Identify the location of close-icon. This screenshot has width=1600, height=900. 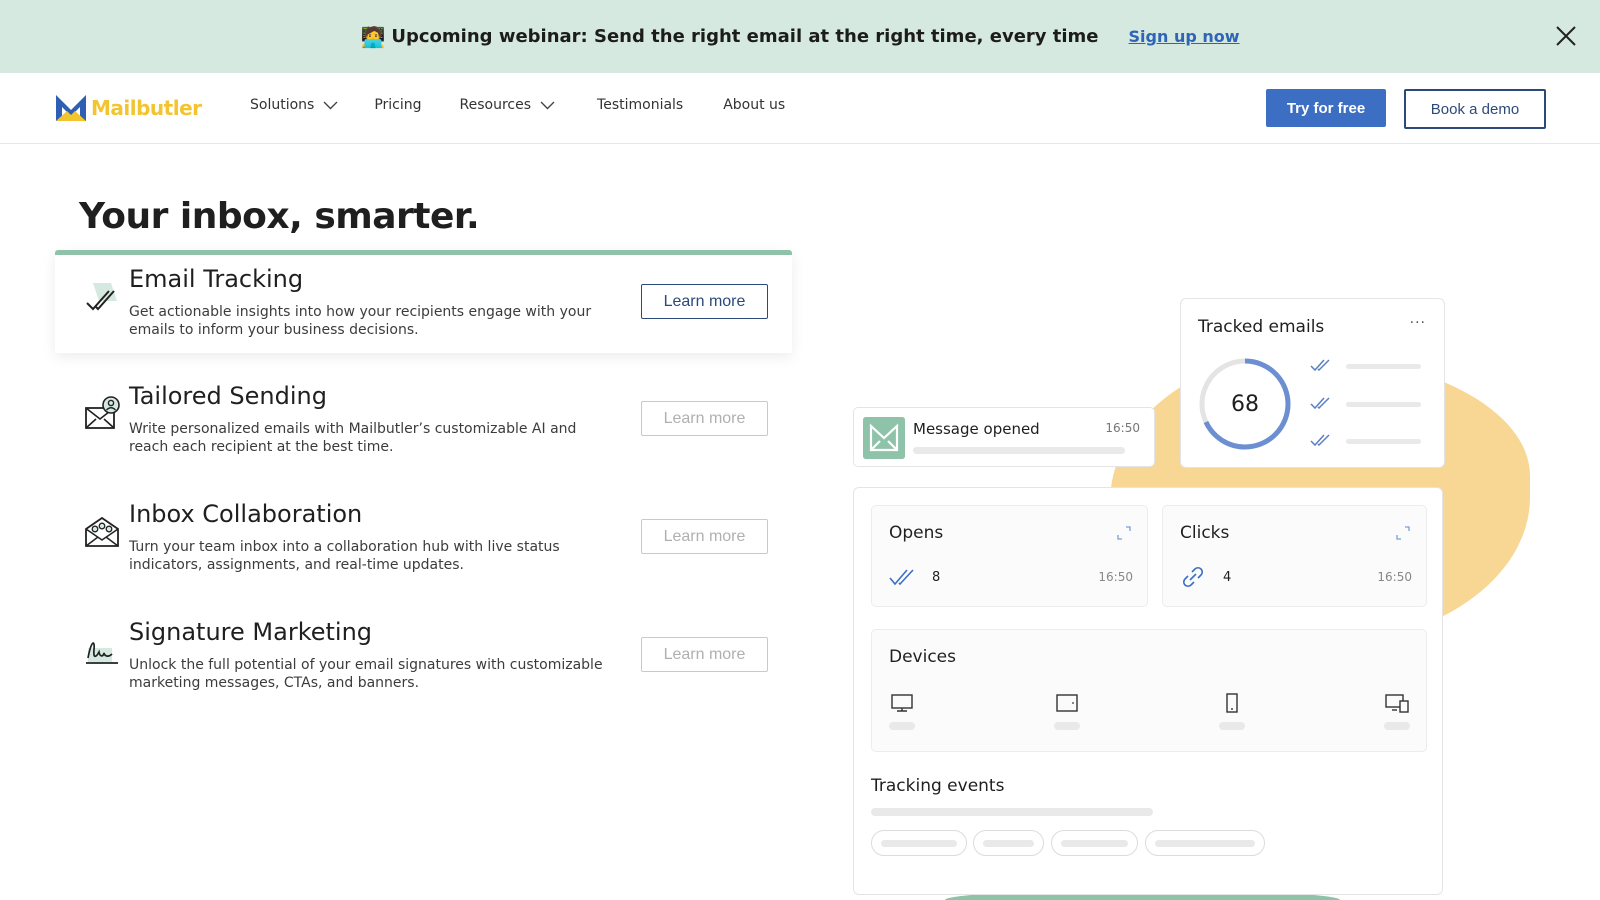
(1566, 36).